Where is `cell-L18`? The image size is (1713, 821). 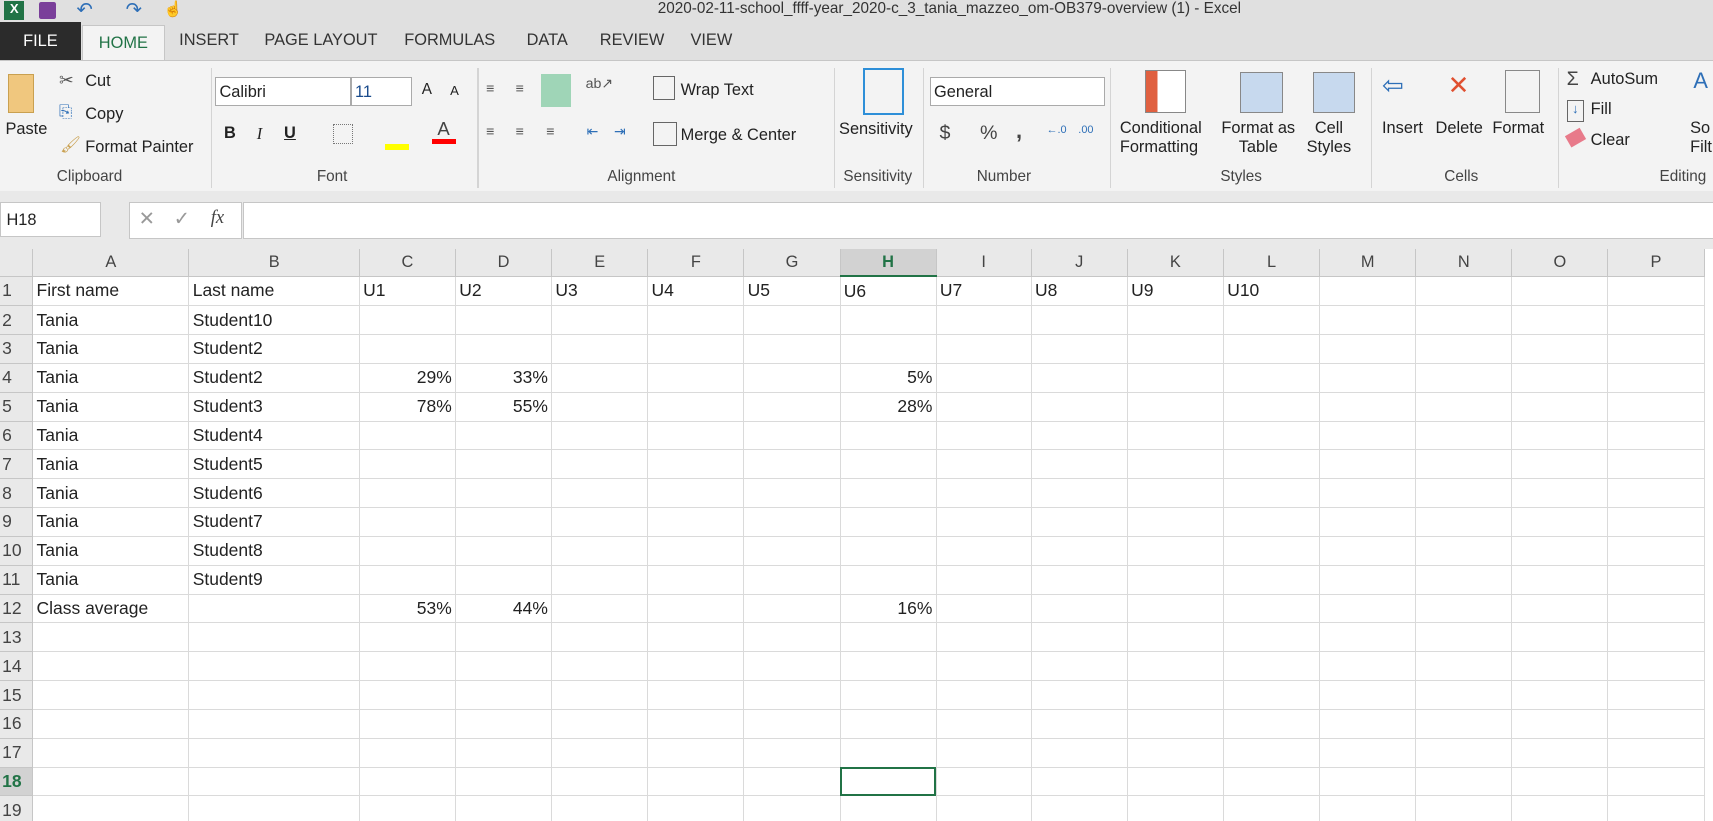
cell-L18 is located at coordinates (1272, 782).